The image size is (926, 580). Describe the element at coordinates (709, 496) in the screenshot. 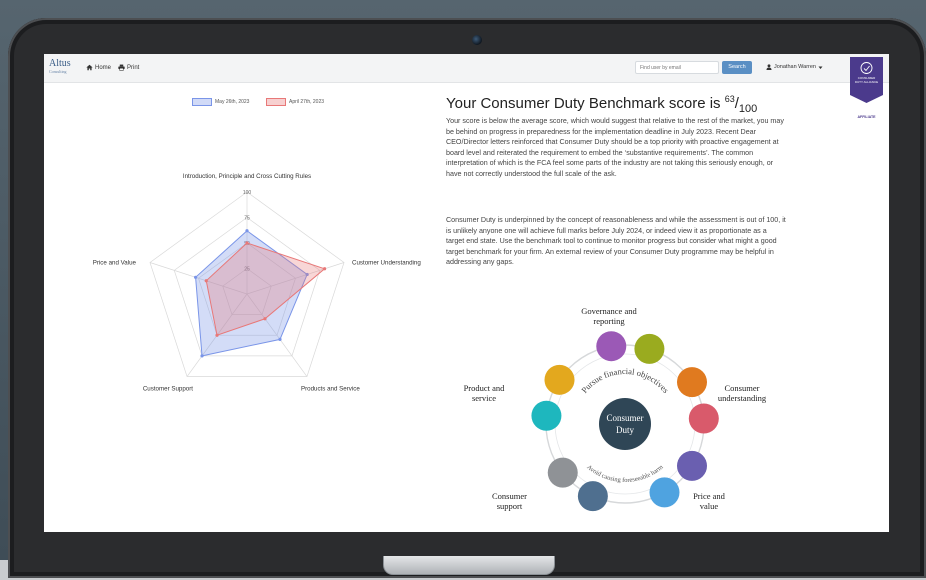

I see `price-value-line1: Price and` at that location.